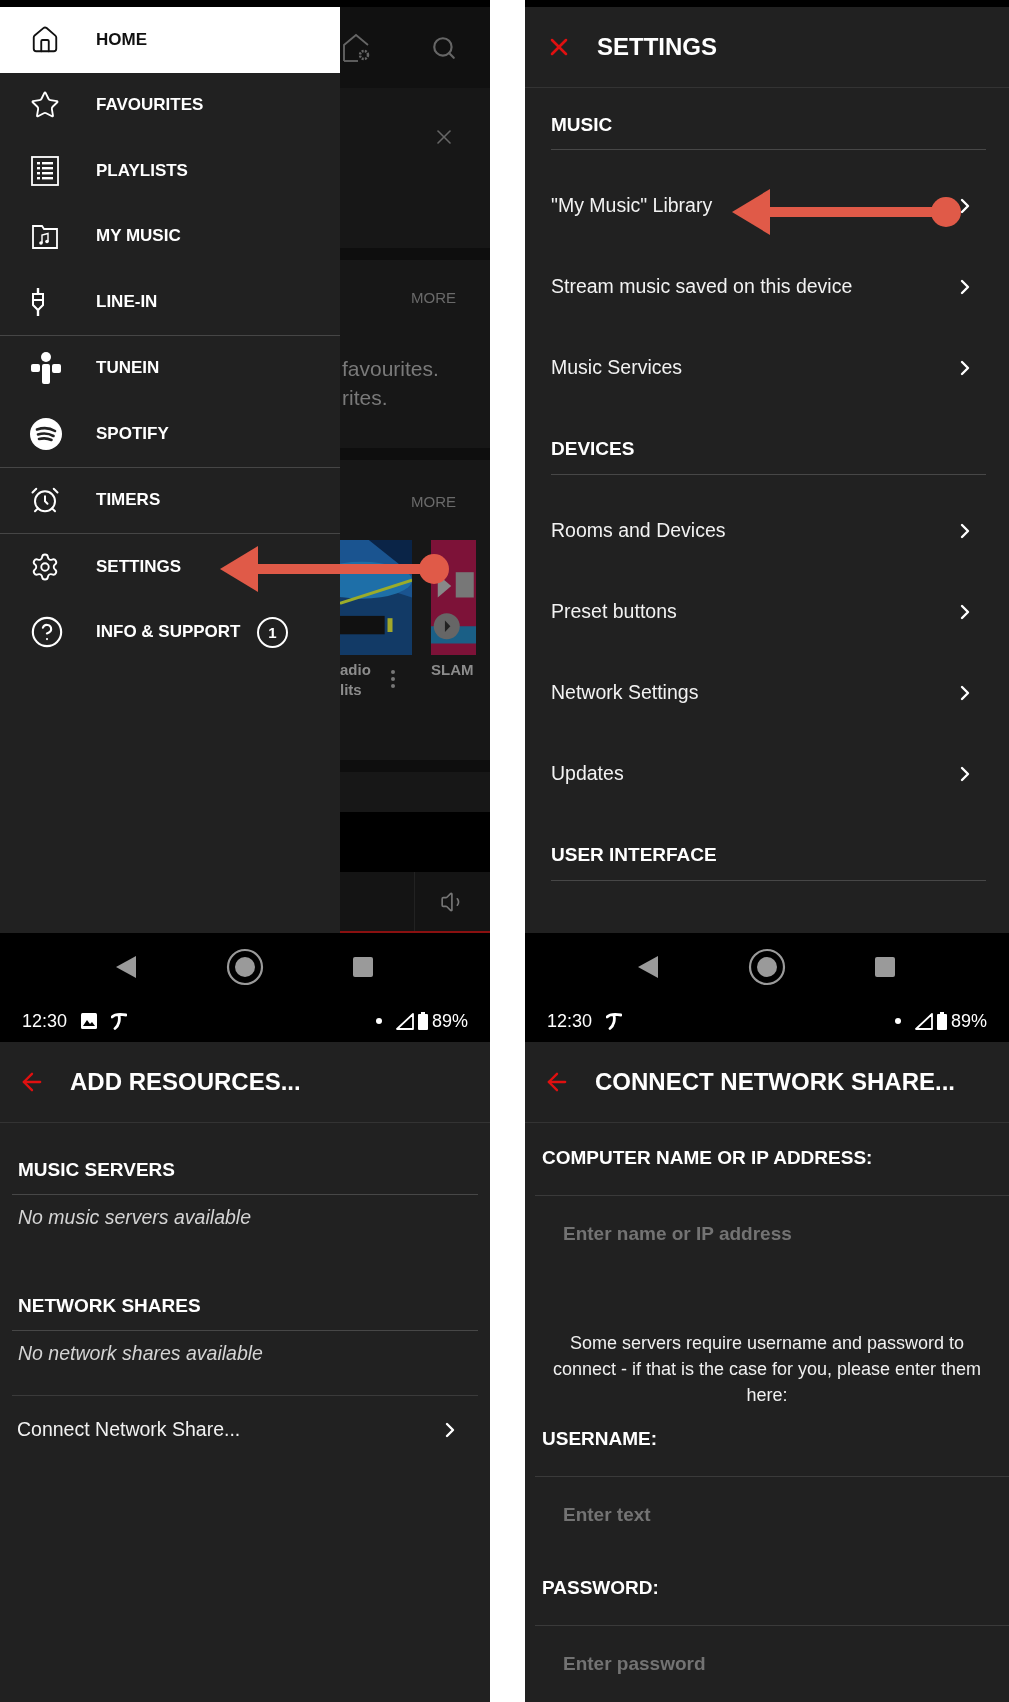  I want to click on field-label: PASSWORD:, so click(601, 1588).